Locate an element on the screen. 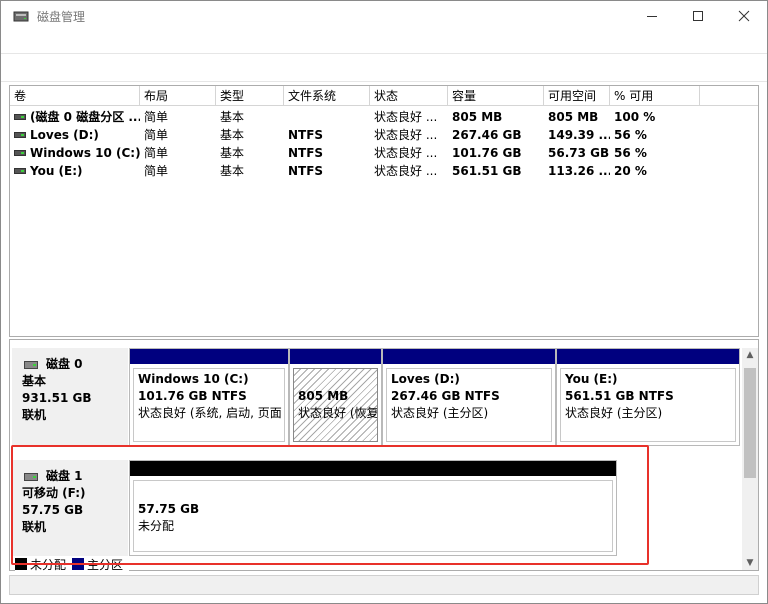  cell-capacity: 267.46 GB is located at coordinates (487, 135).